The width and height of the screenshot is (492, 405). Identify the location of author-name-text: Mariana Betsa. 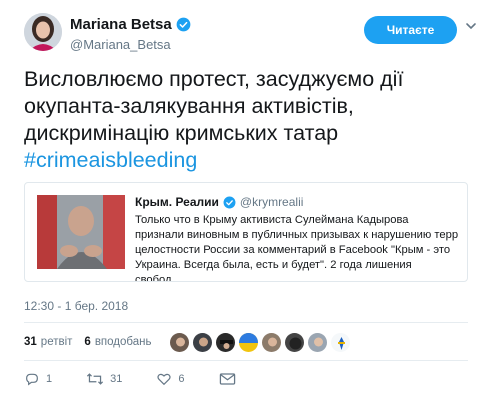
(121, 24).